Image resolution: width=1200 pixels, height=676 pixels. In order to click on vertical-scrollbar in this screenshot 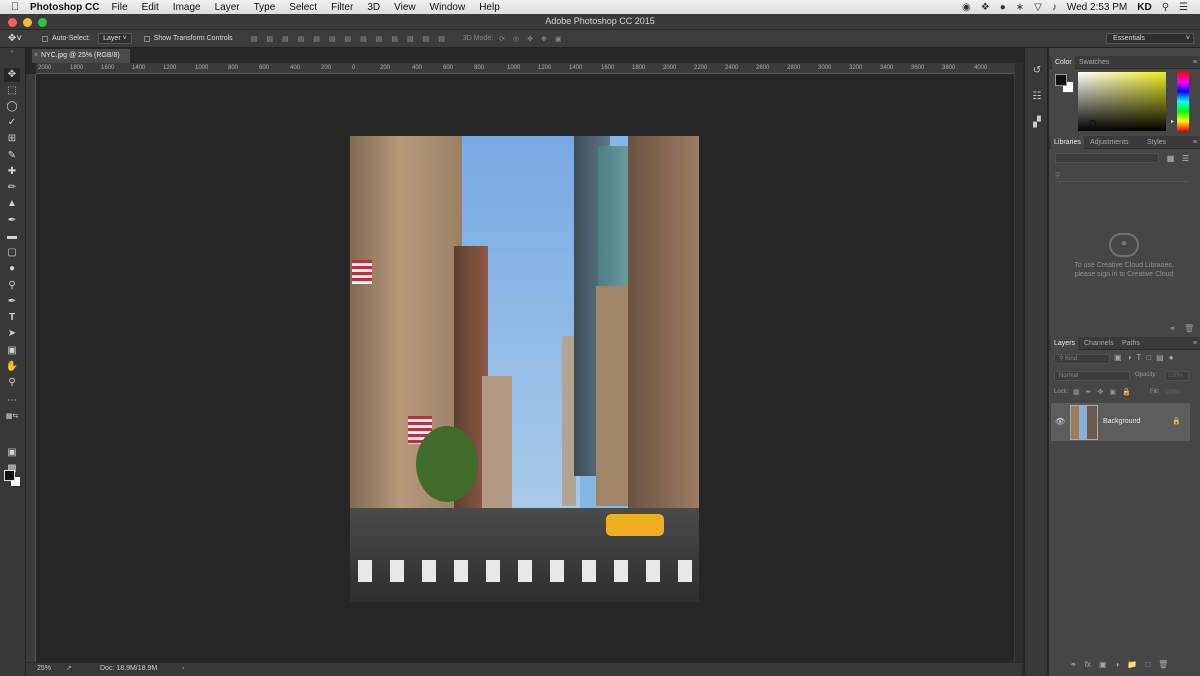, I will do `click(1018, 362)`.